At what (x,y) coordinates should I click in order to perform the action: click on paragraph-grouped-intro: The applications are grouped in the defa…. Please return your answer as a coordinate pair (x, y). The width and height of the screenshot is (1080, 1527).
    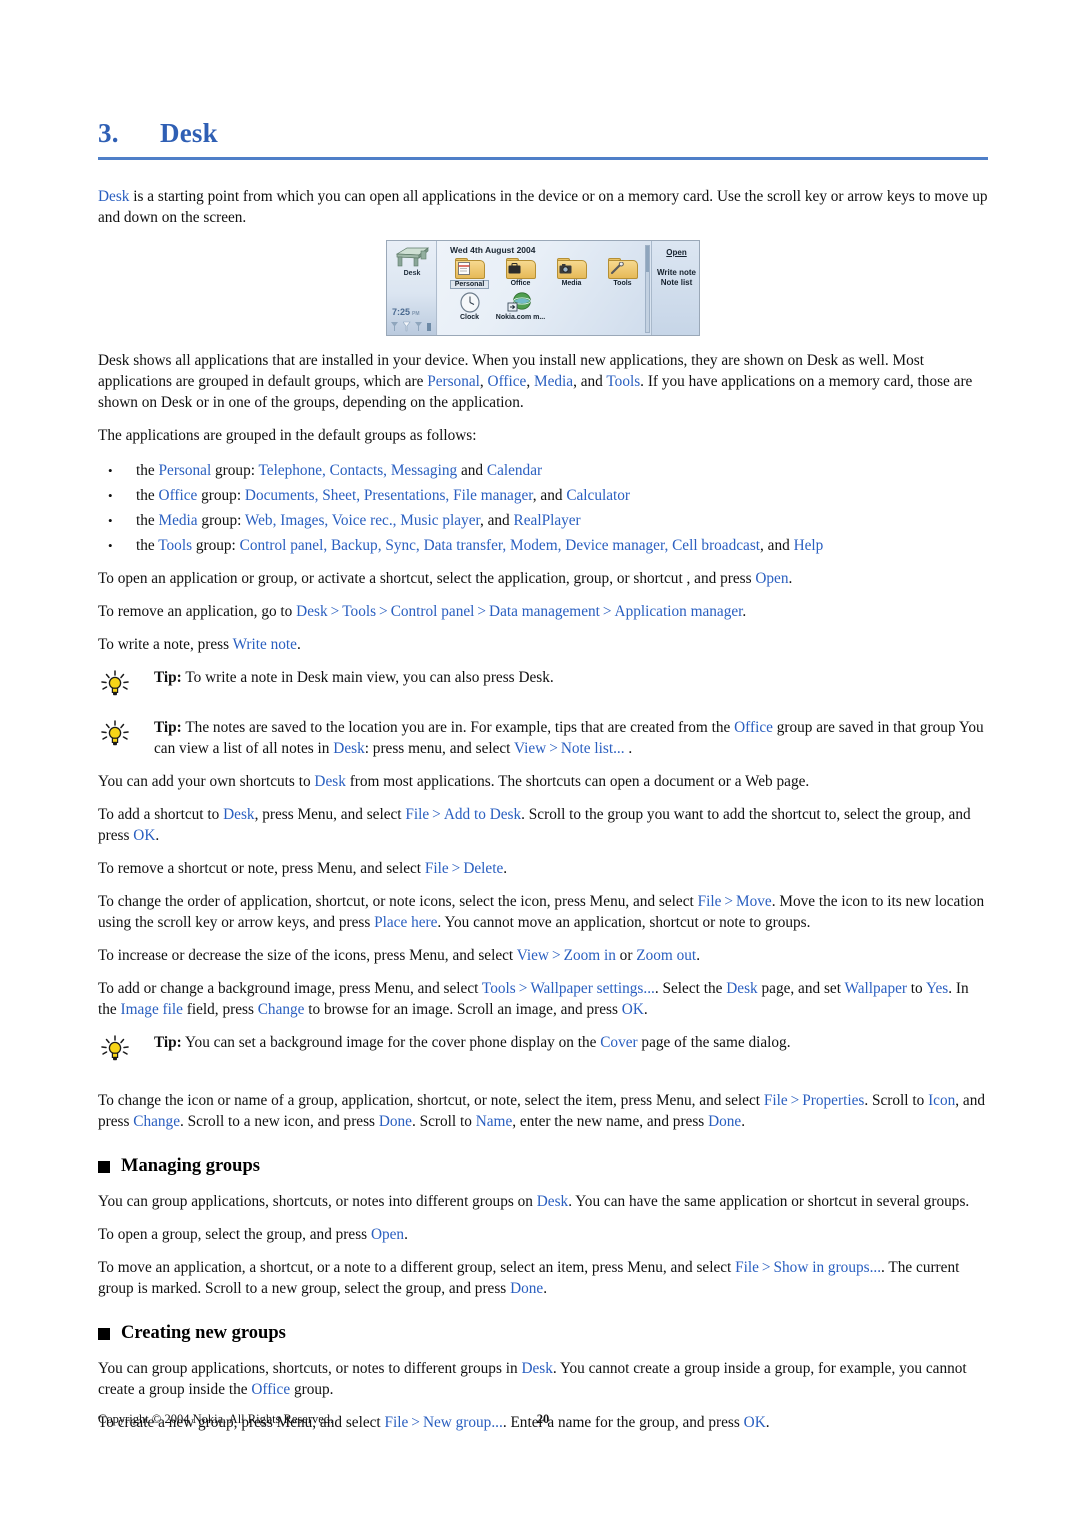
    Looking at the image, I should click on (287, 435).